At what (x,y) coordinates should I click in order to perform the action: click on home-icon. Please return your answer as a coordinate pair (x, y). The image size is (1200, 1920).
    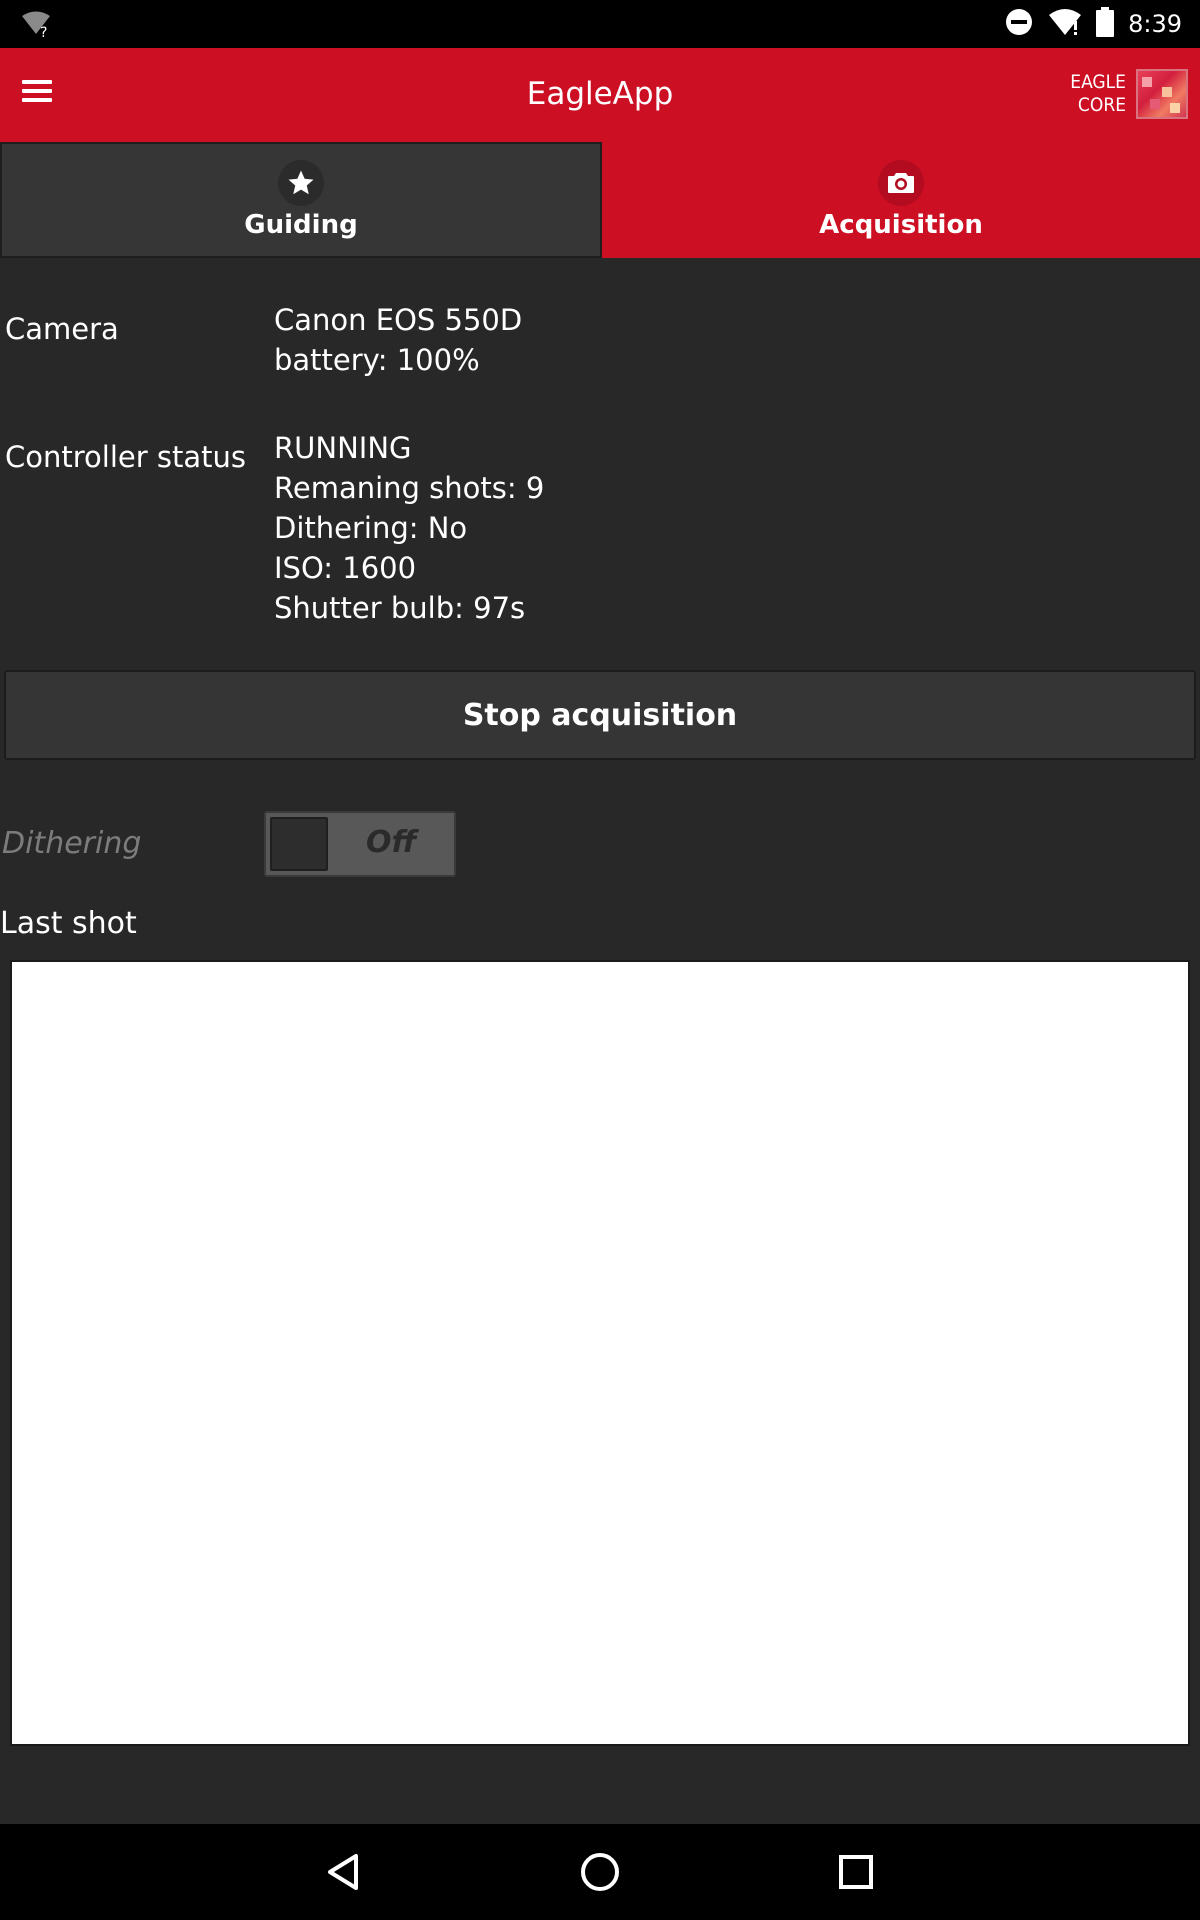
    Looking at the image, I should click on (600, 1872).